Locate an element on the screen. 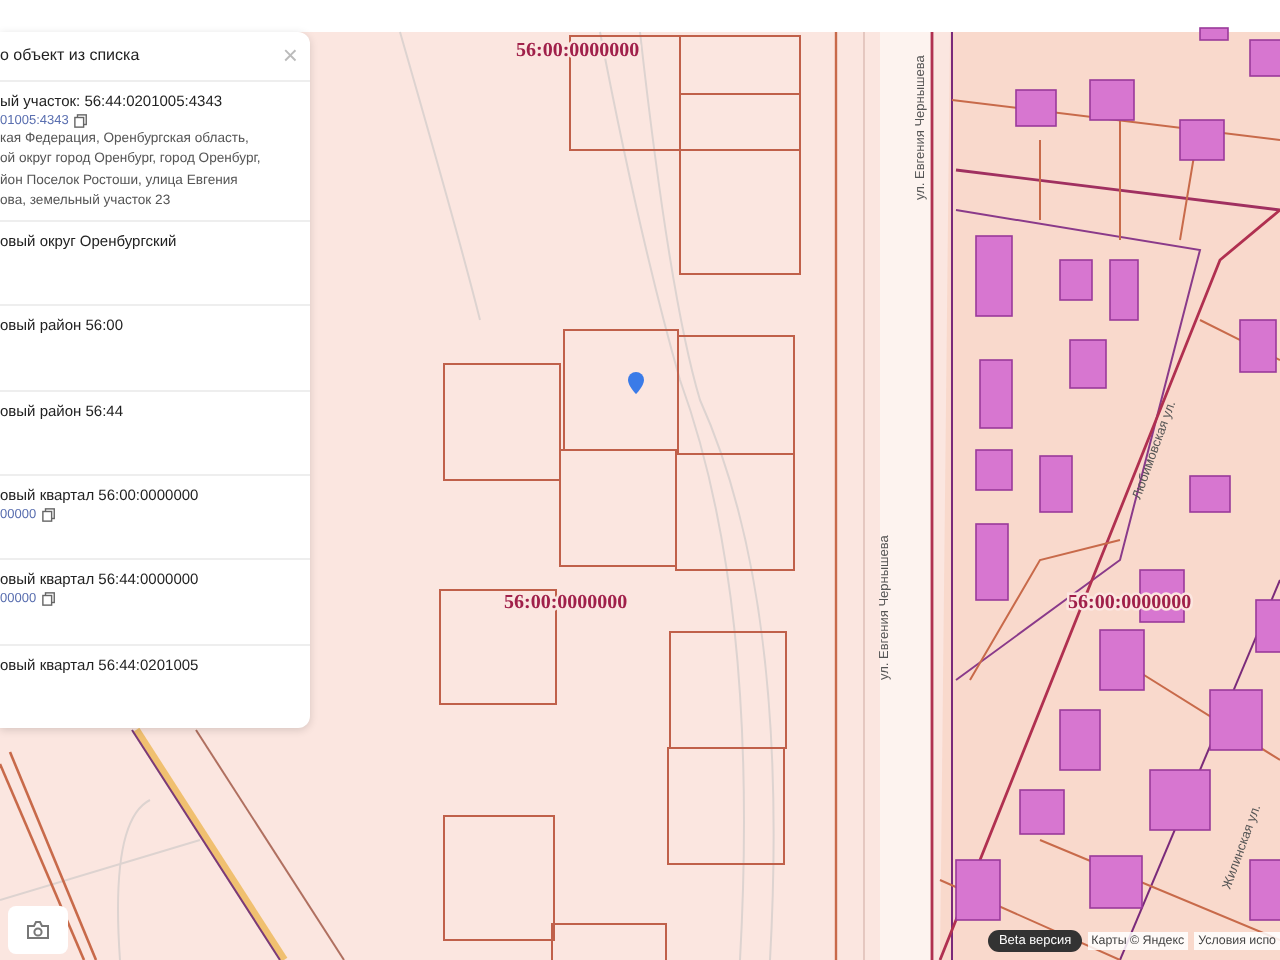 Image resolution: width=1280 pixels, height=960 pixels. camera-icon is located at coordinates (38, 930).